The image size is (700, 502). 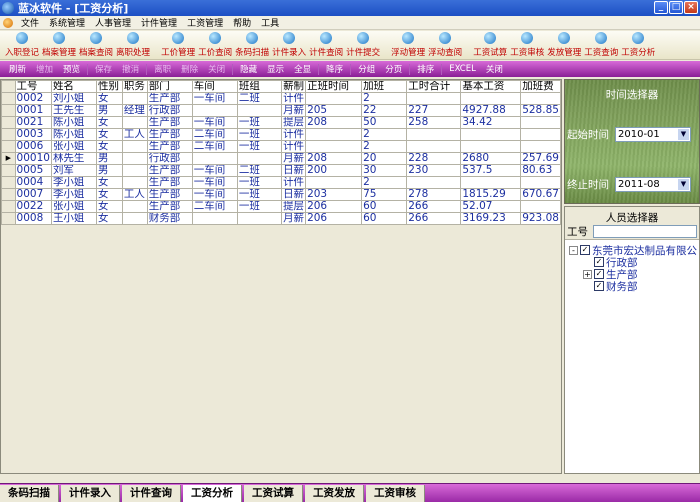 What do you see at coordinates (384, 98) in the screenshot?
I see `table-cell: 2` at bounding box center [384, 98].